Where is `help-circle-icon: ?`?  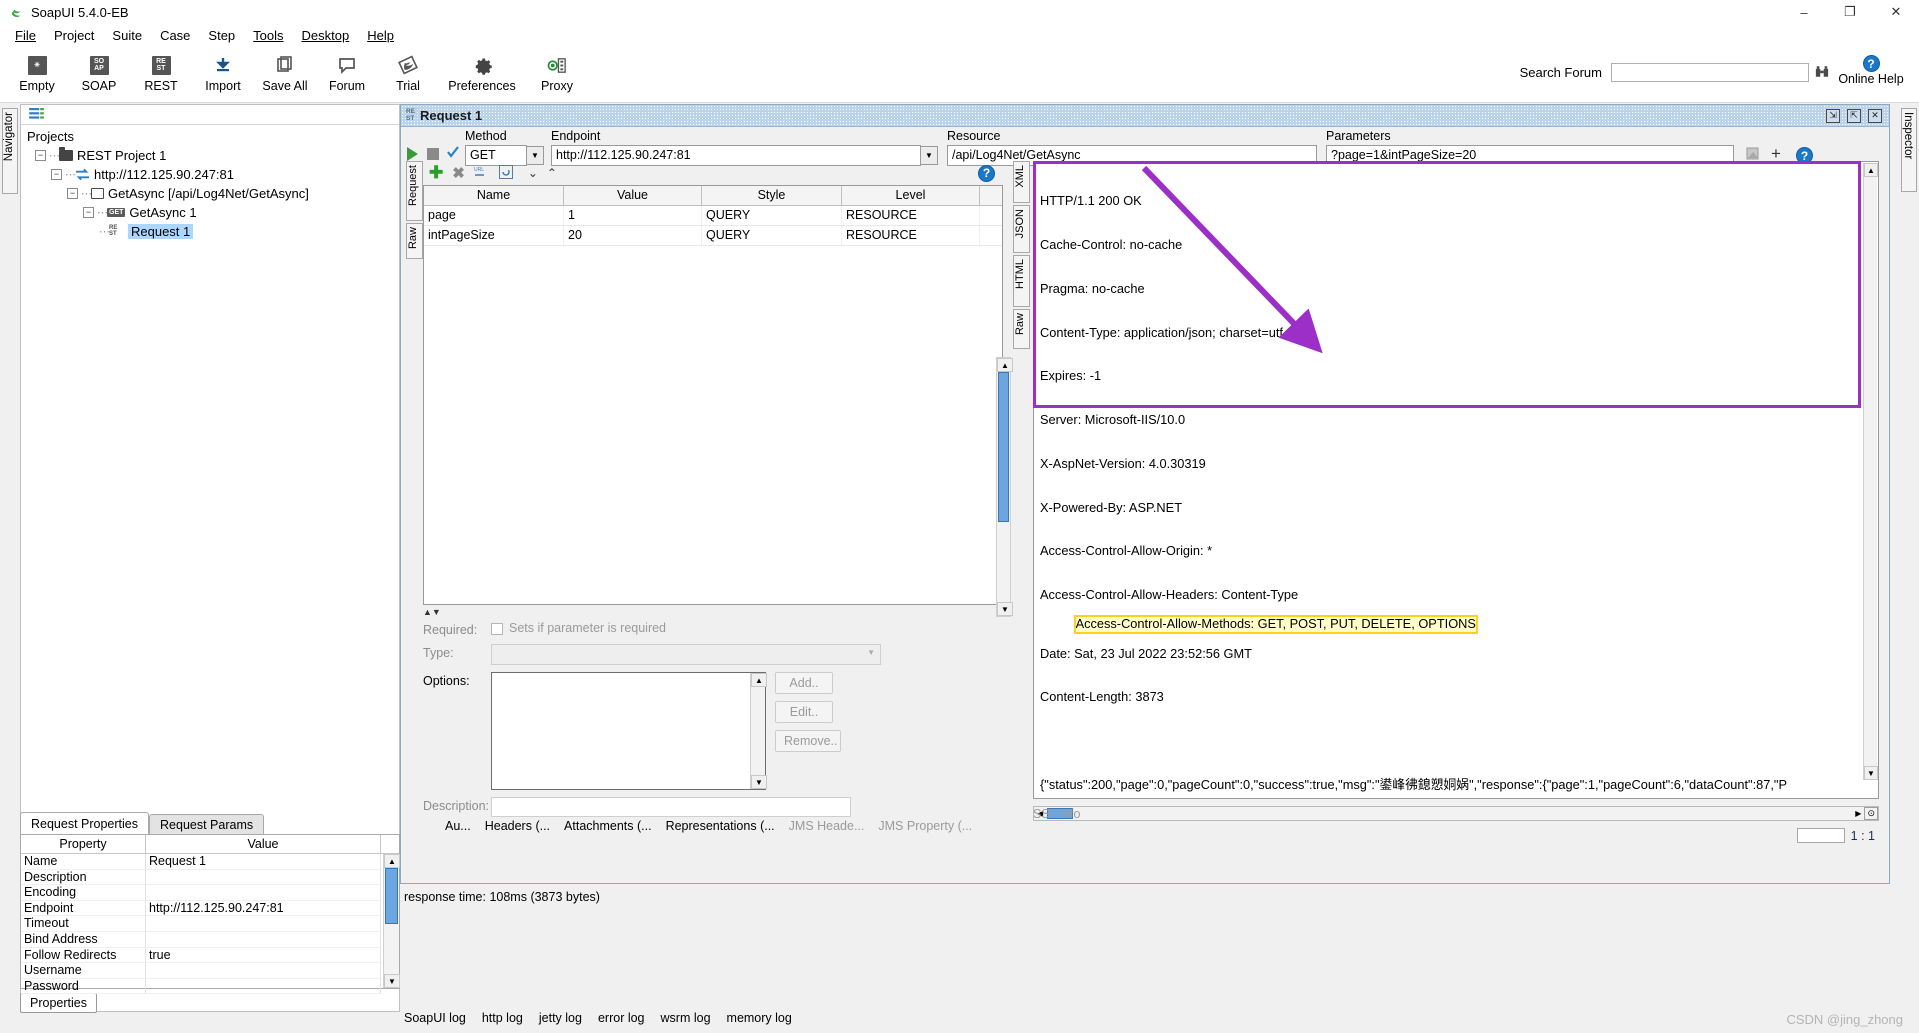
help-circle-icon: ? is located at coordinates (986, 173).